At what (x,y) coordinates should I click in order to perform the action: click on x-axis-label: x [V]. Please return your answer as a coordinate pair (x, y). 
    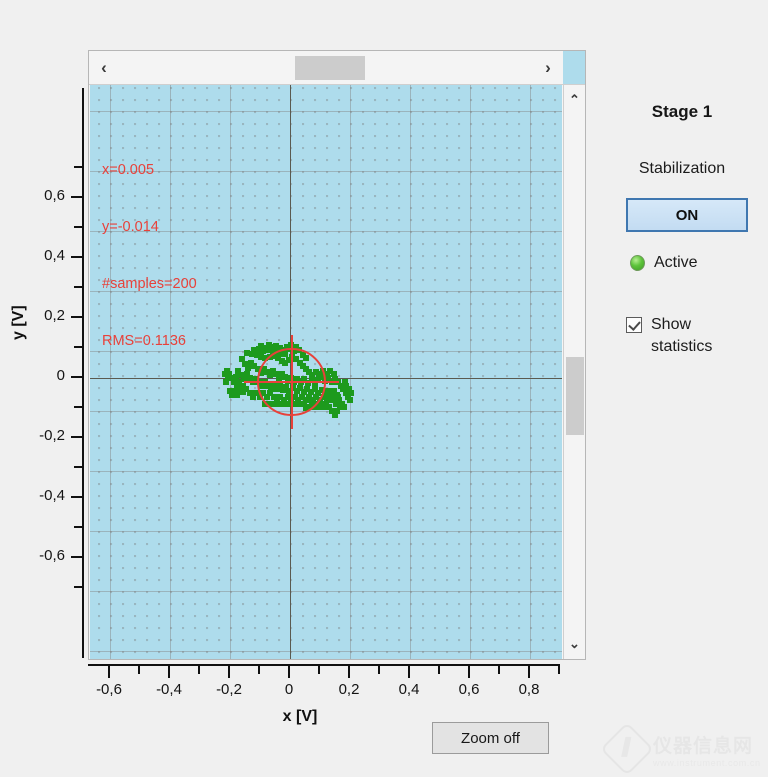
    Looking at the image, I should click on (300, 716).